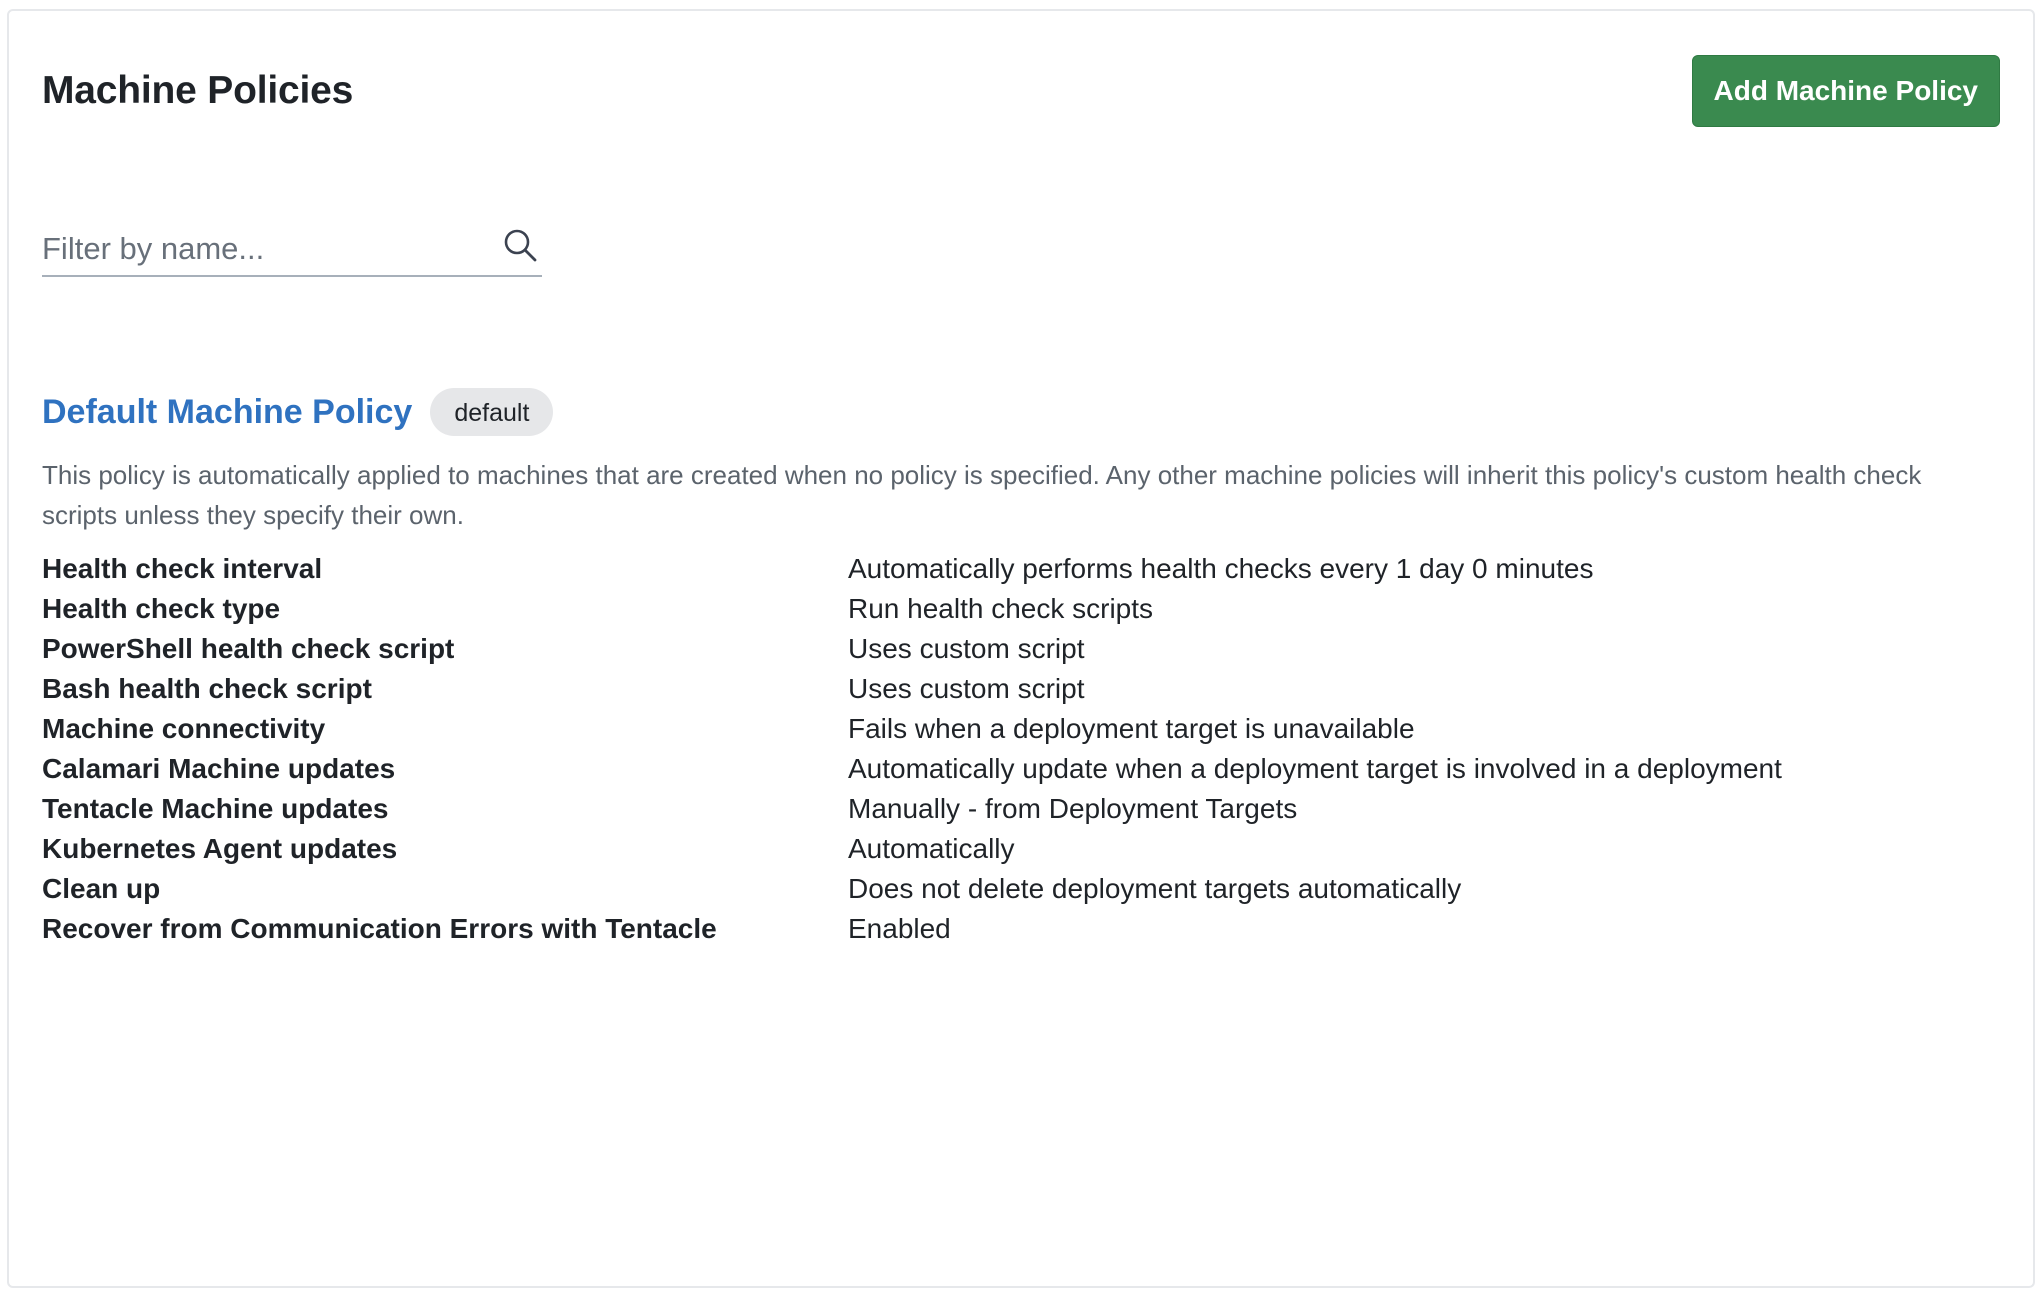  What do you see at coordinates (271, 245) in the screenshot?
I see `filter-input` at bounding box center [271, 245].